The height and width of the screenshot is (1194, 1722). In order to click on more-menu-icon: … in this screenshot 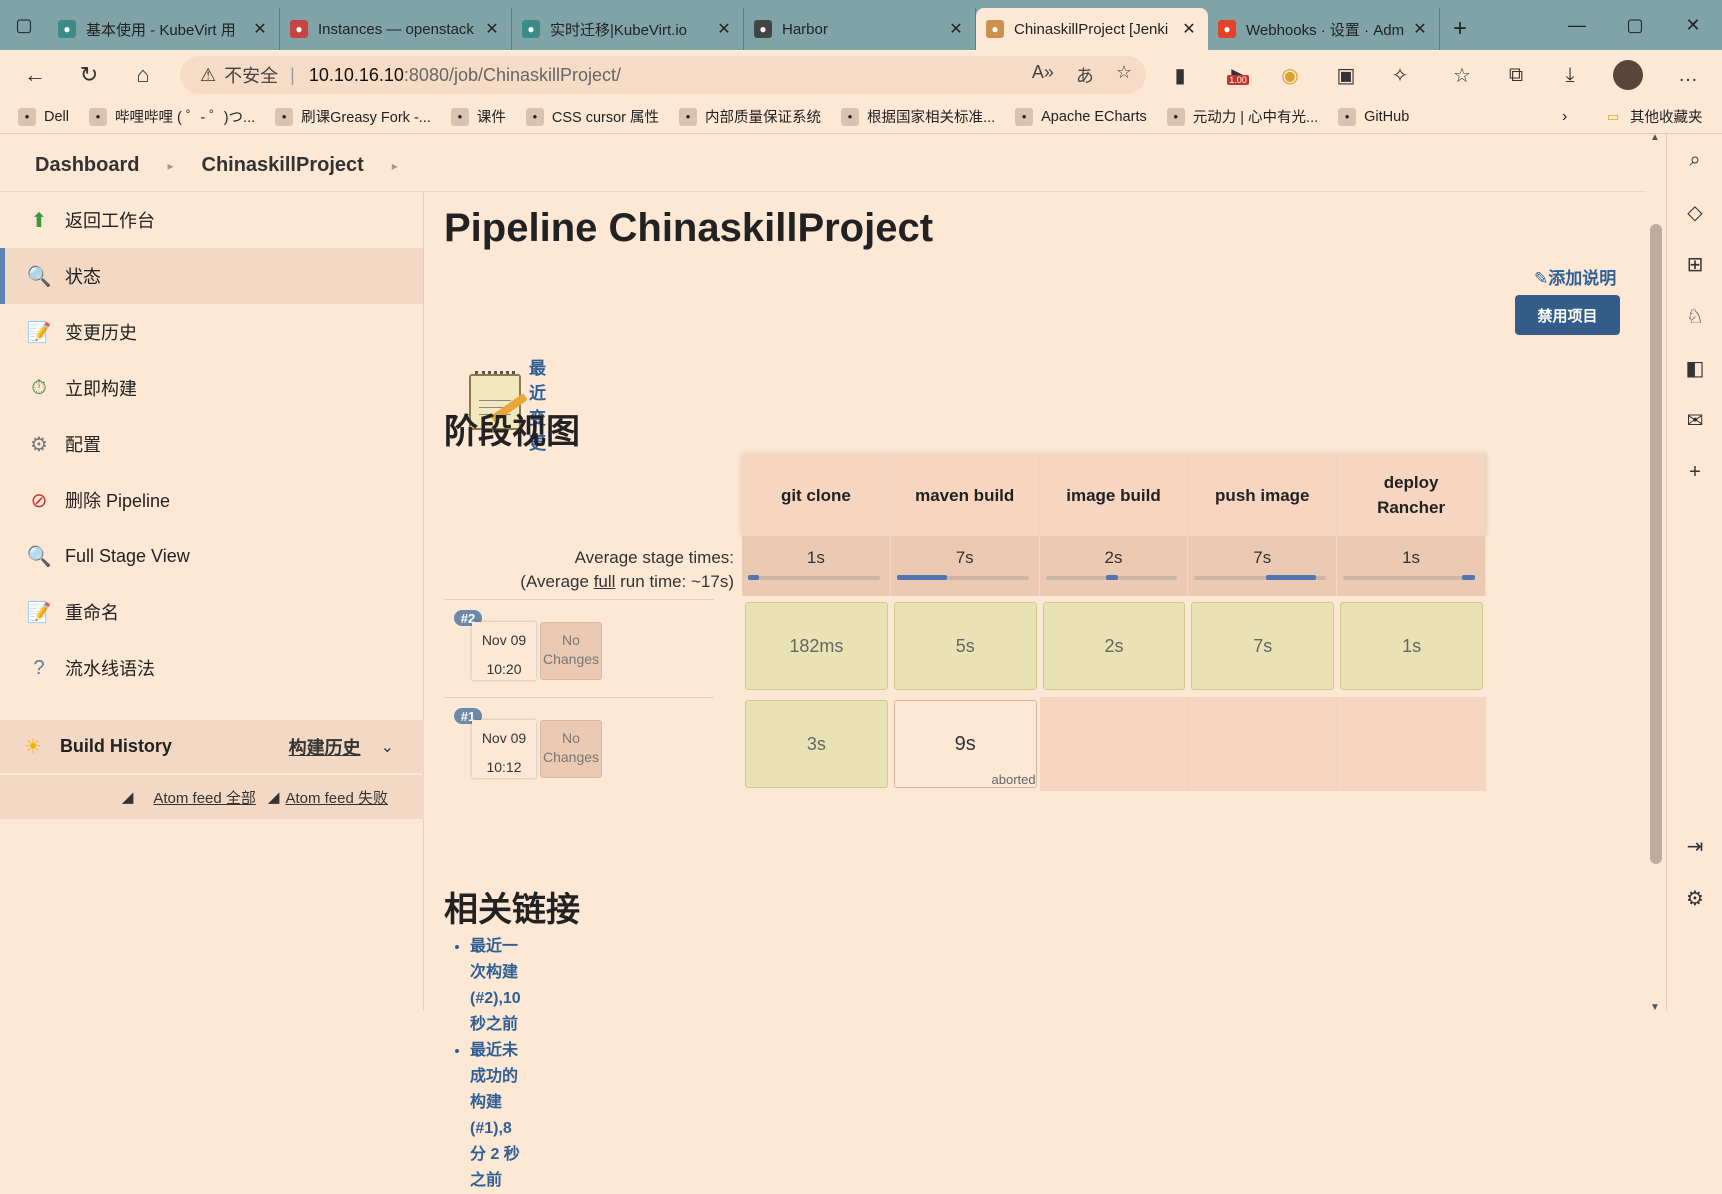, I will do `click(1688, 75)`.